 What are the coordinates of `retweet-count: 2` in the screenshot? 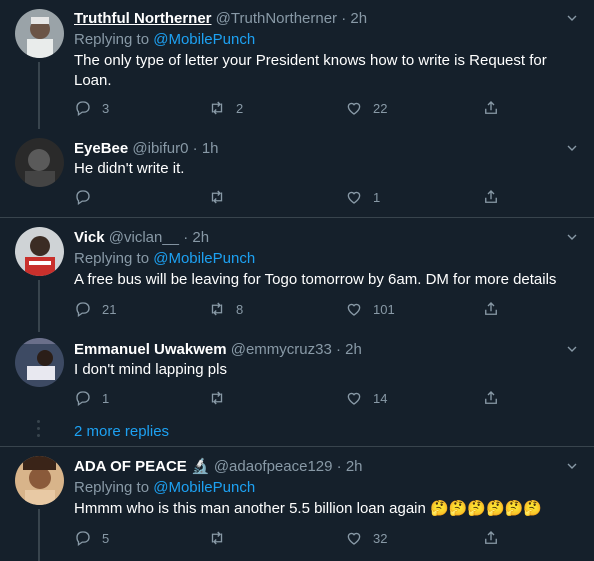 It's located at (240, 108).